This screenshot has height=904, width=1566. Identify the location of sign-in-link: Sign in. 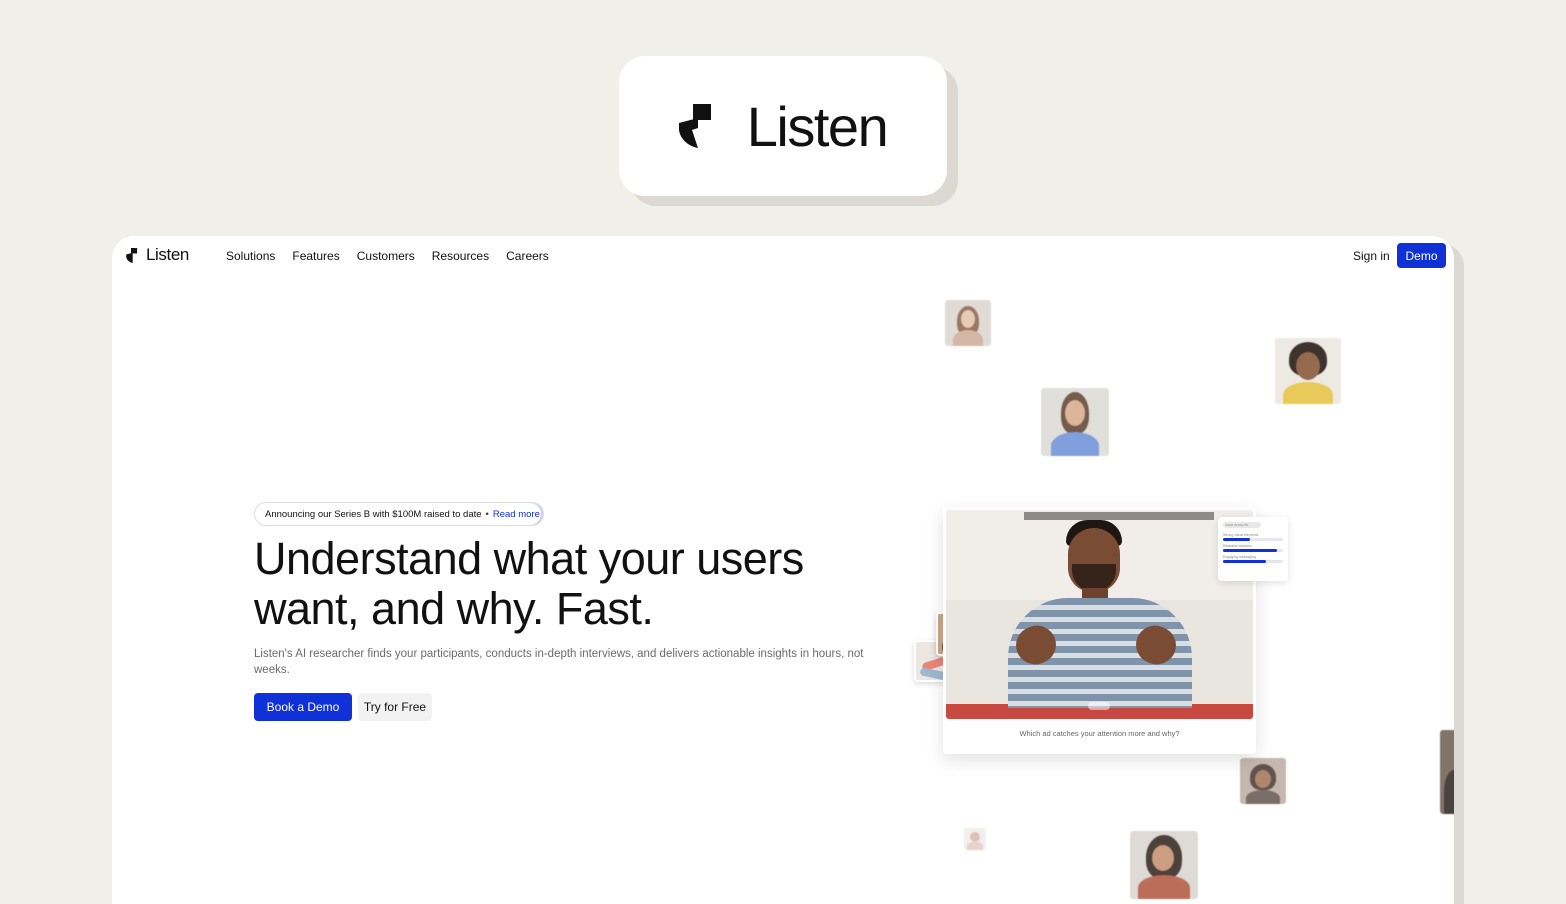
(1371, 256).